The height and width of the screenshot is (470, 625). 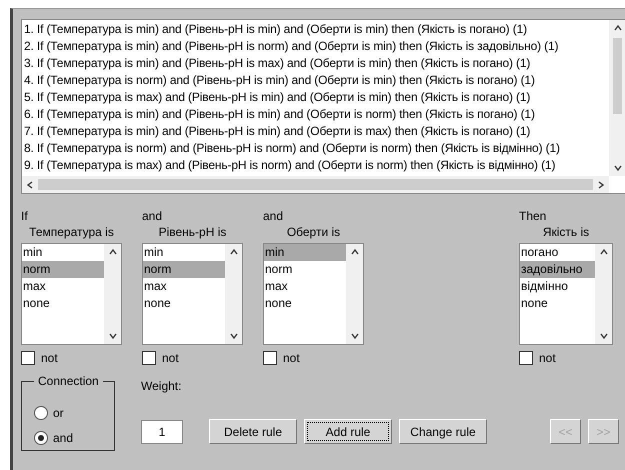 What do you see at coordinates (161, 386) in the screenshot?
I see `weight-label: Weight:` at bounding box center [161, 386].